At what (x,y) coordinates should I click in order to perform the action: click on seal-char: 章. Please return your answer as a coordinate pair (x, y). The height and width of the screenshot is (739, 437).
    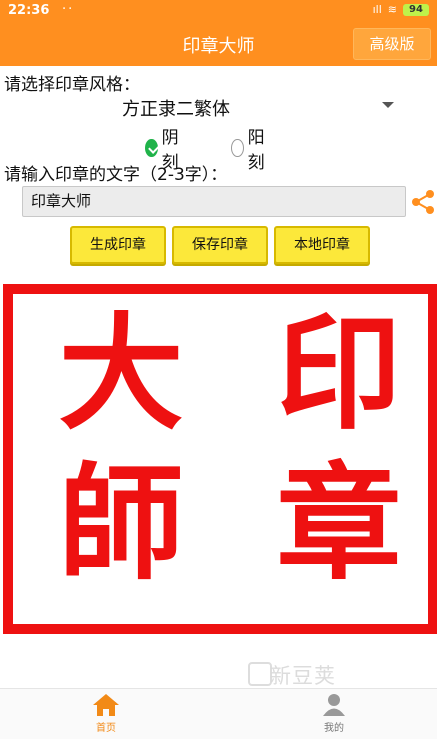
    Looking at the image, I should click on (339, 524).